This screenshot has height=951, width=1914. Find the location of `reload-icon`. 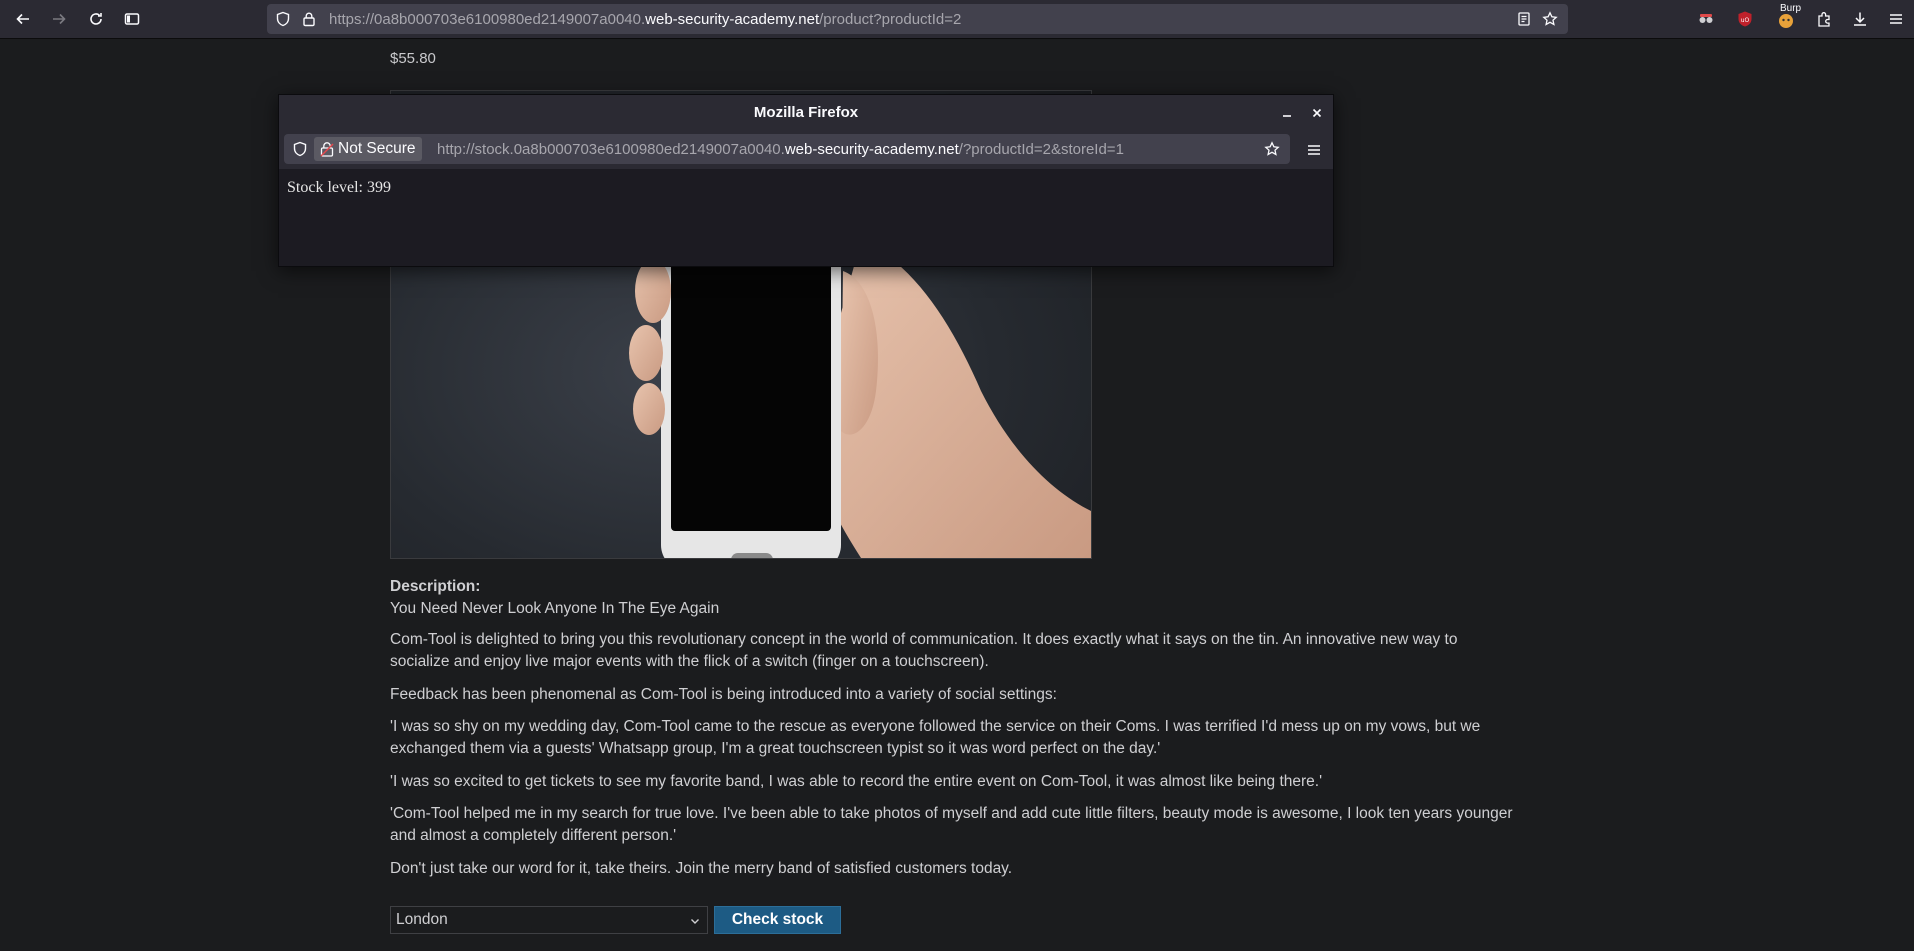

reload-icon is located at coordinates (96, 19).